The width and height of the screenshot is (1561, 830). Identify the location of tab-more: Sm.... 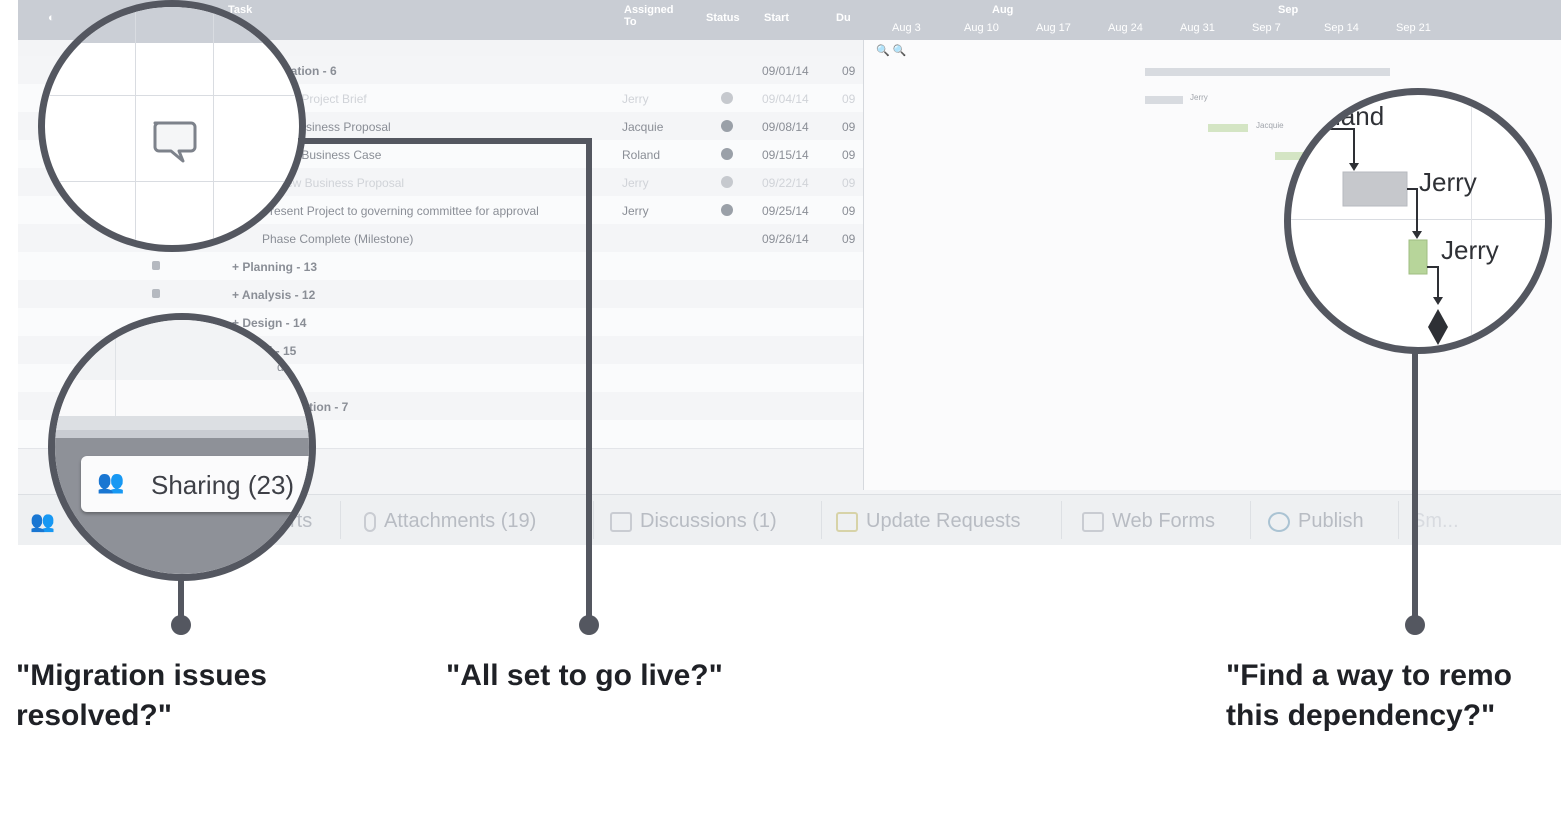
(1435, 521).